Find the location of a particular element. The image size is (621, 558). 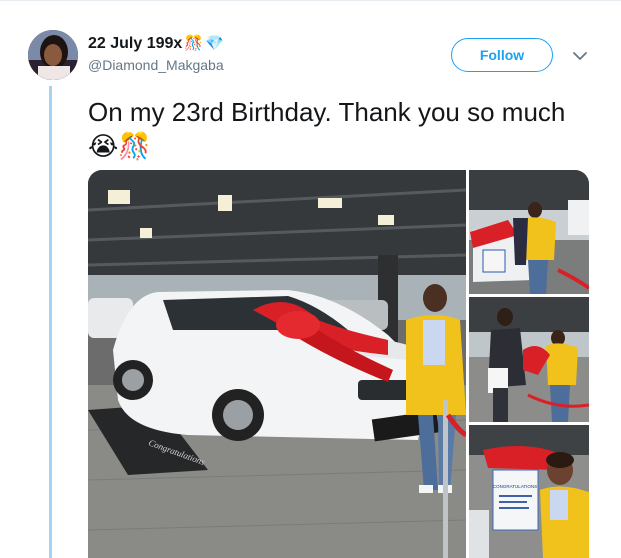

display-name: 22 July 199x 🎊 💎 is located at coordinates (156, 44).